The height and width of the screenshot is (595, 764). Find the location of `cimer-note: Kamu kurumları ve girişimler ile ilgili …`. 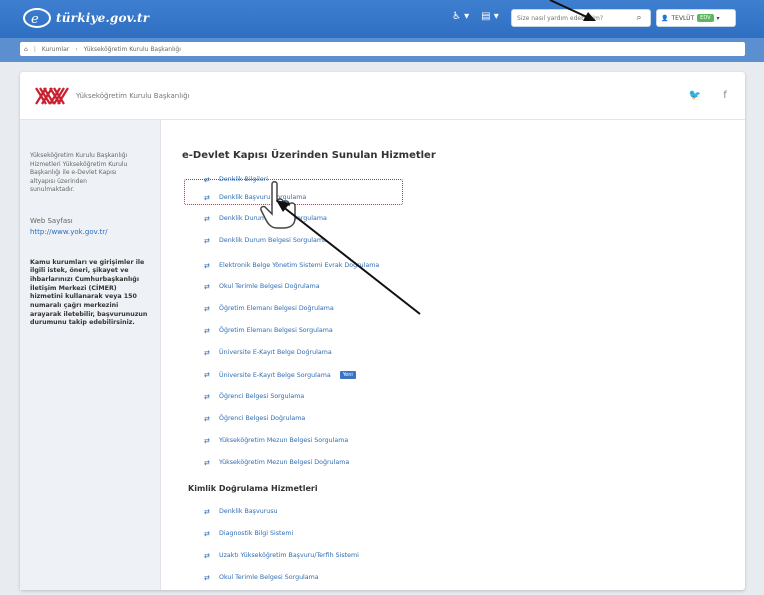

cimer-note: Kamu kurumları ve girişimler ile ilgili … is located at coordinates (89, 292).